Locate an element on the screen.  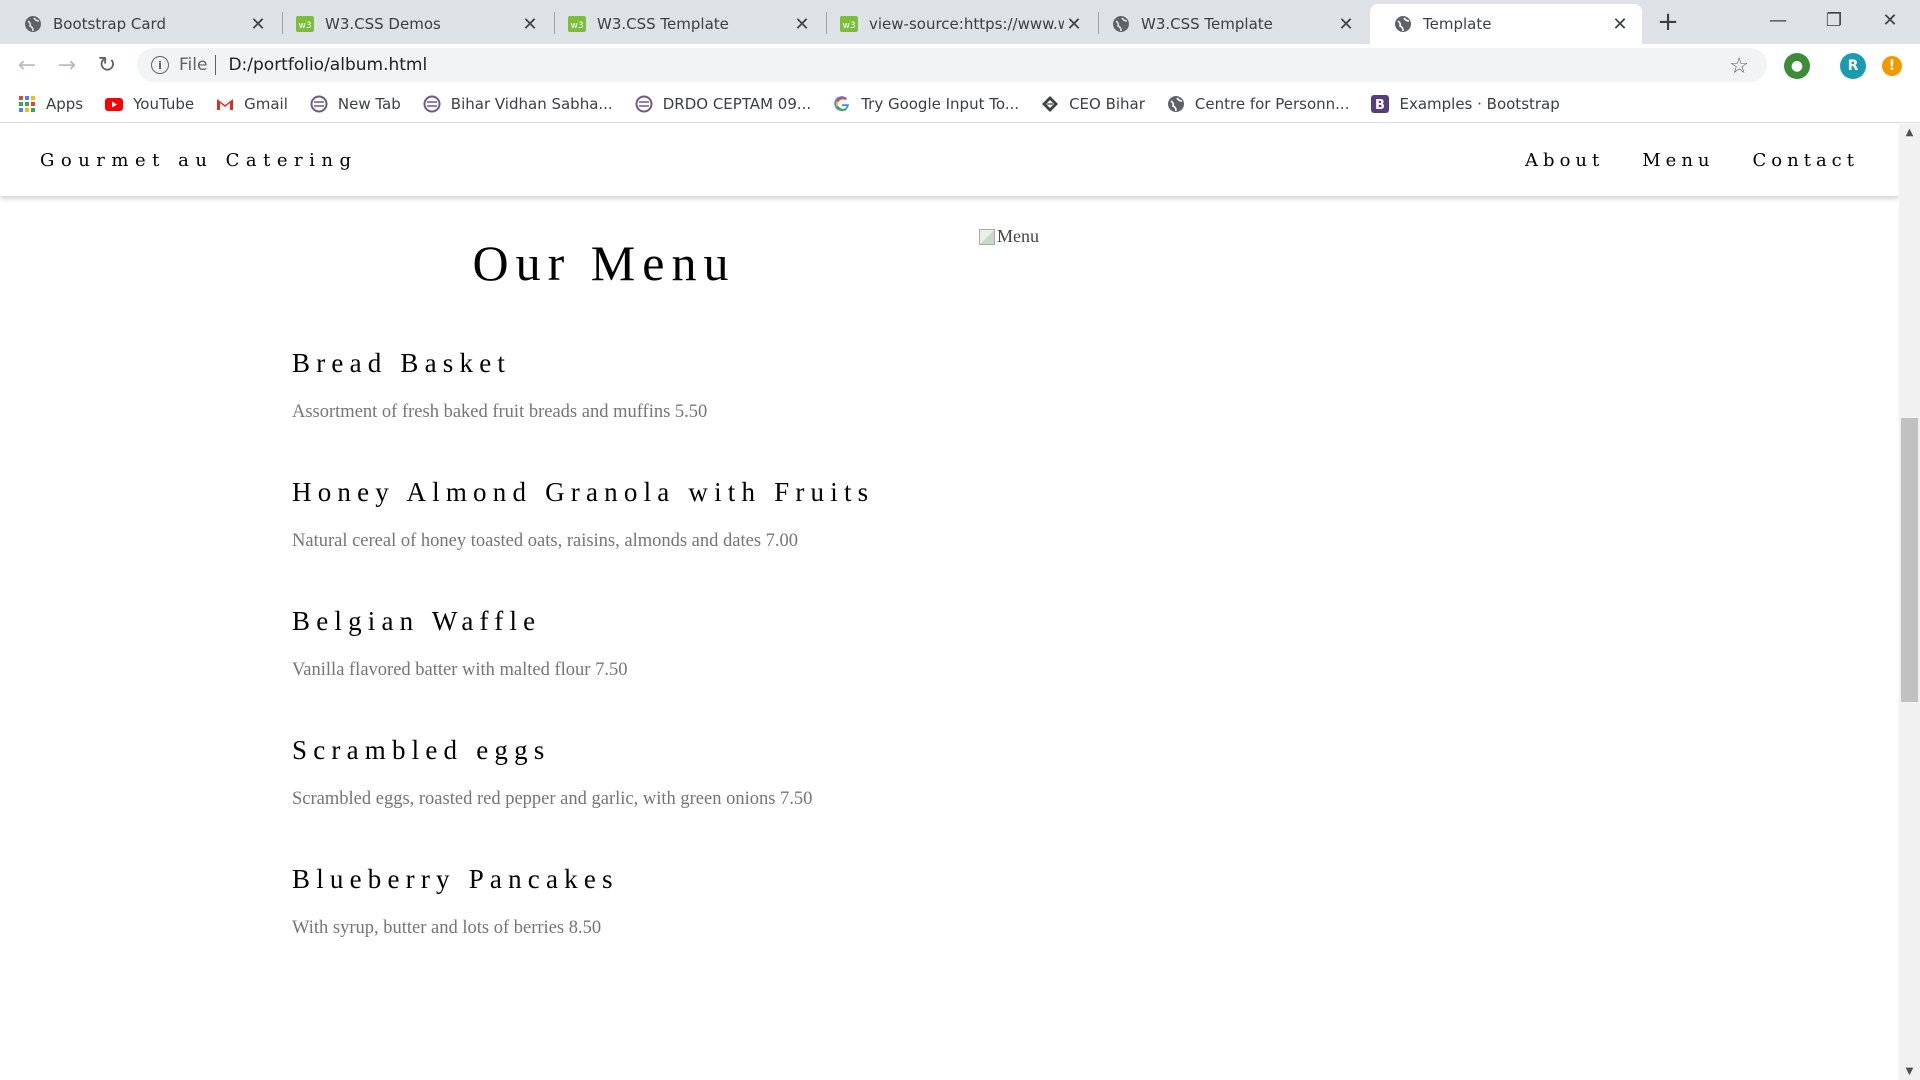
url-text: D:/portfolio/album.html is located at coordinates (327, 65).